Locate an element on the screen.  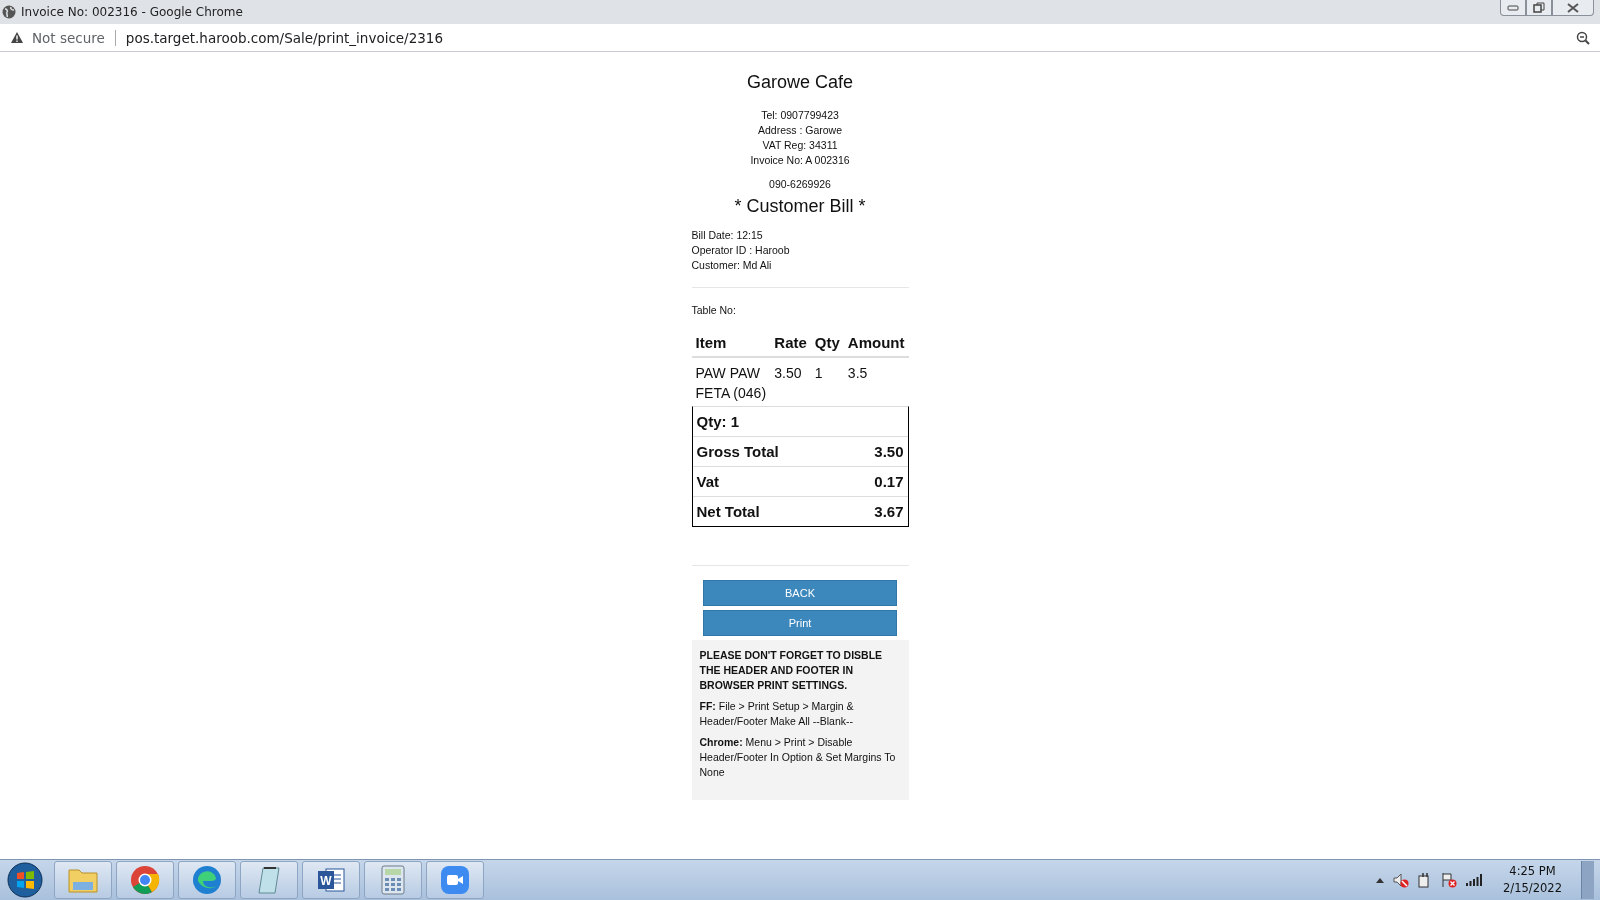
close-icon is located at coordinates (1573, 7).